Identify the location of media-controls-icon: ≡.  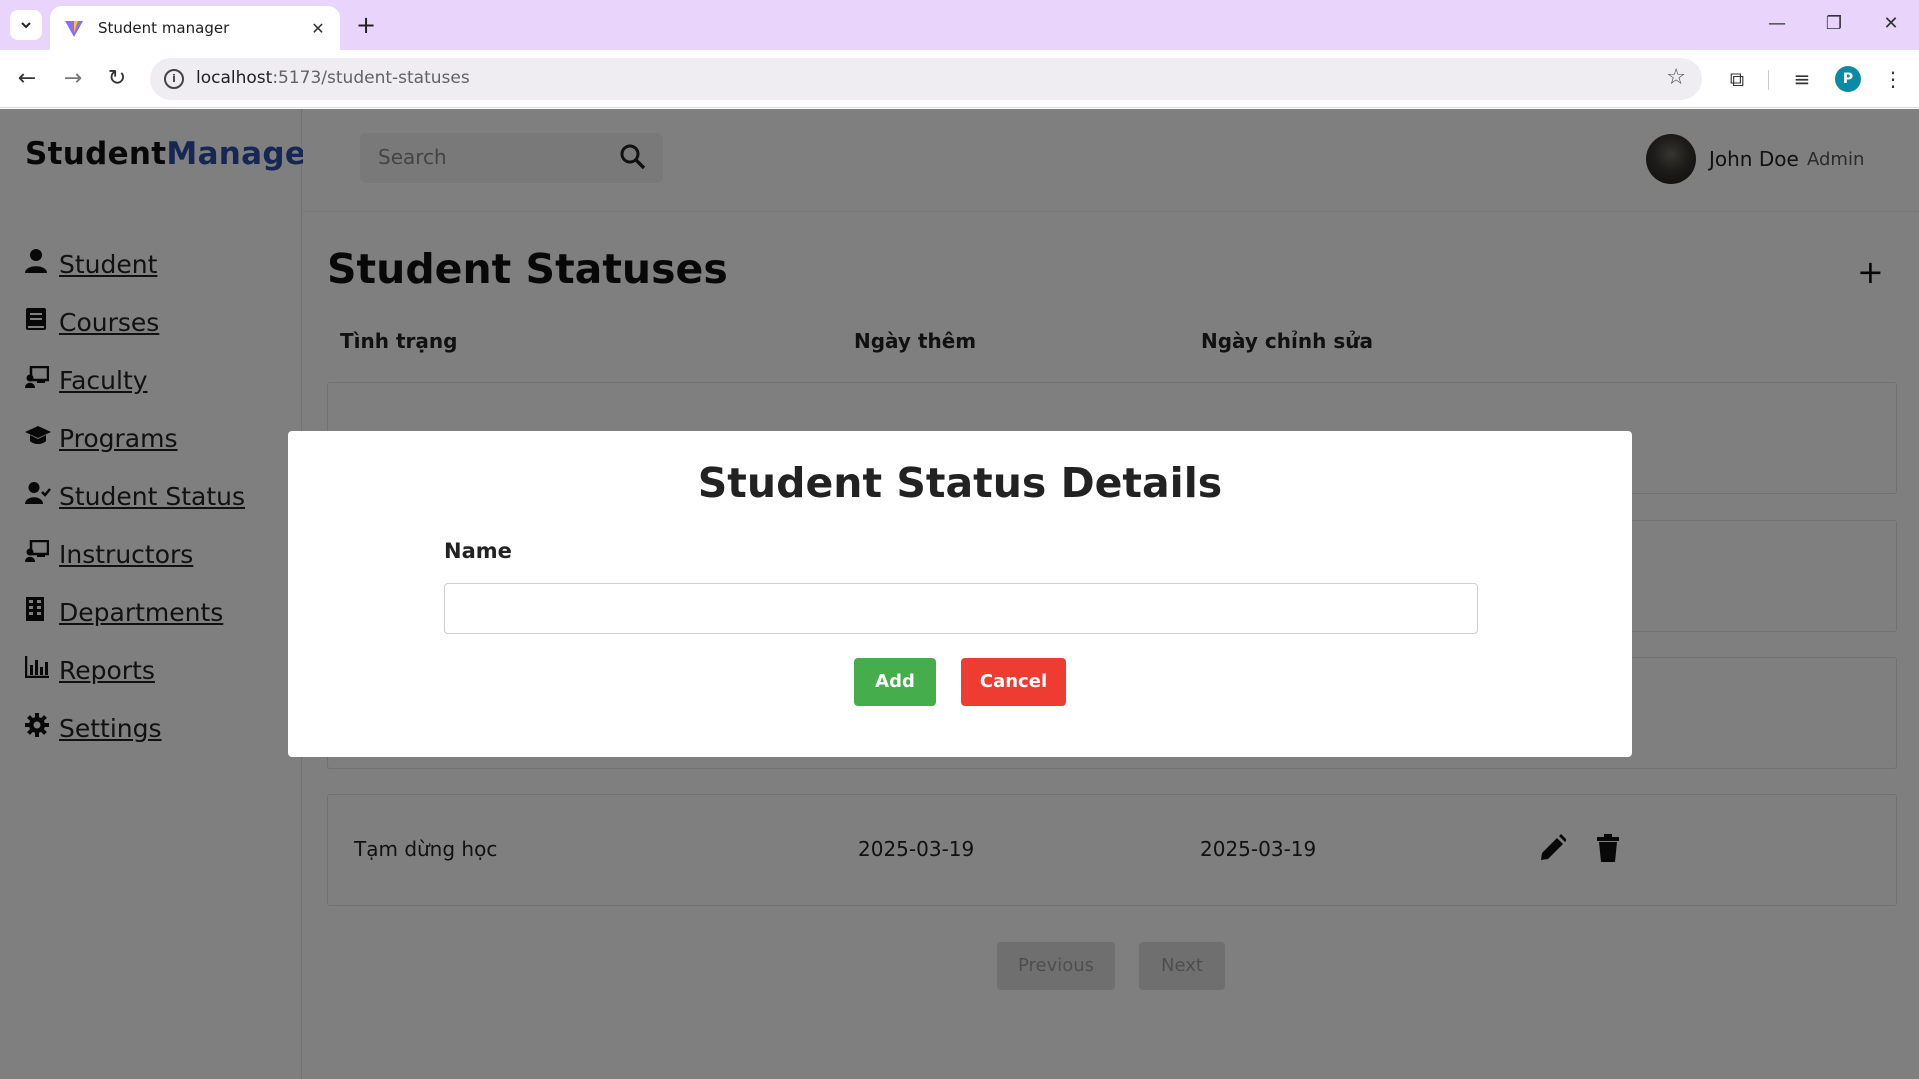
(1802, 79).